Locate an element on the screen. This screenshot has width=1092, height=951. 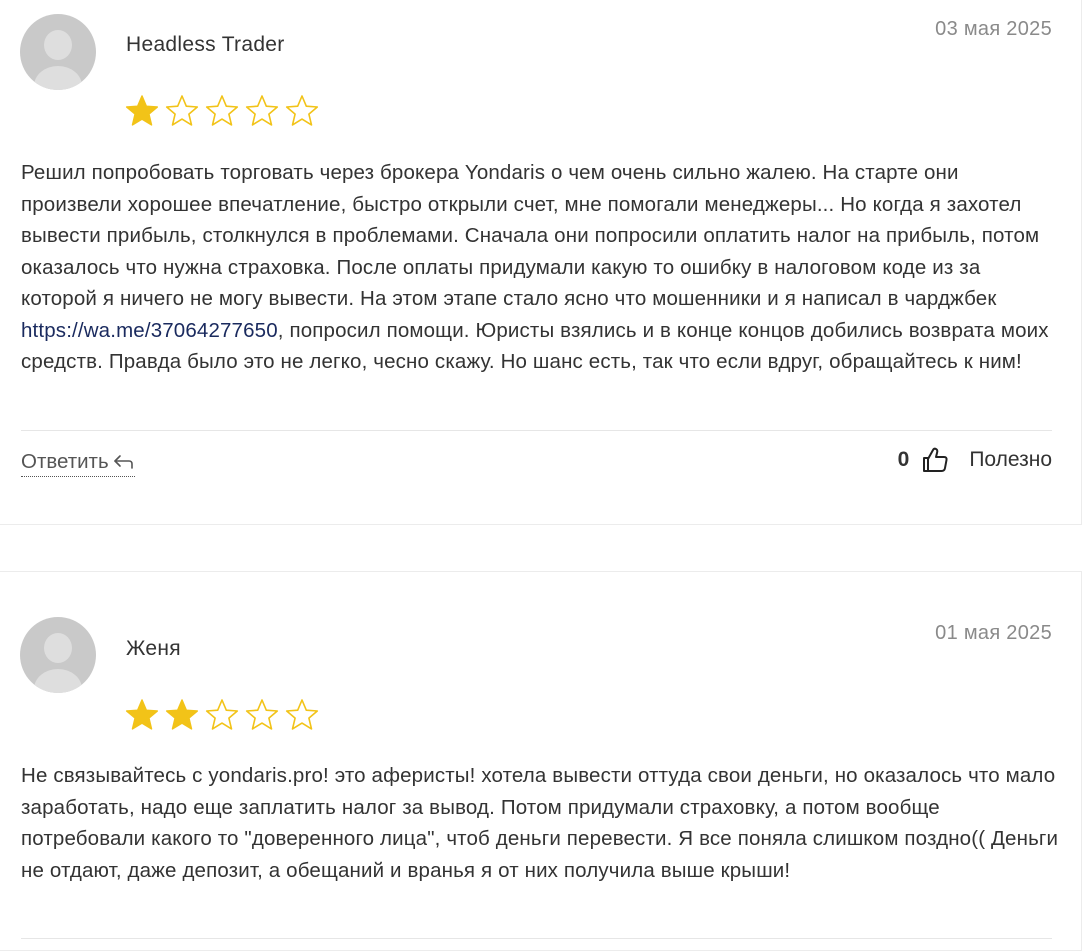
helpful-section: 0 Полезно is located at coordinates (975, 460).